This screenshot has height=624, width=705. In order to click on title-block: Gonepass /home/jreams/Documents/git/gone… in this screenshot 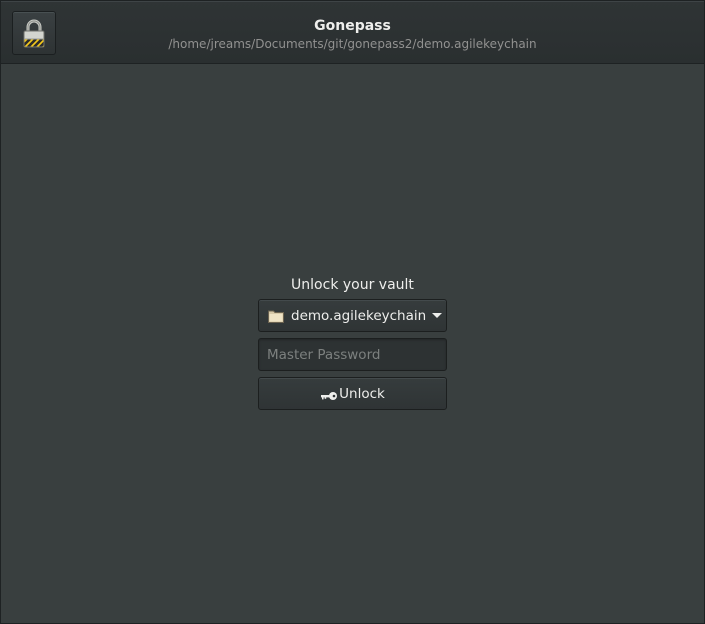, I will do `click(352, 35)`.